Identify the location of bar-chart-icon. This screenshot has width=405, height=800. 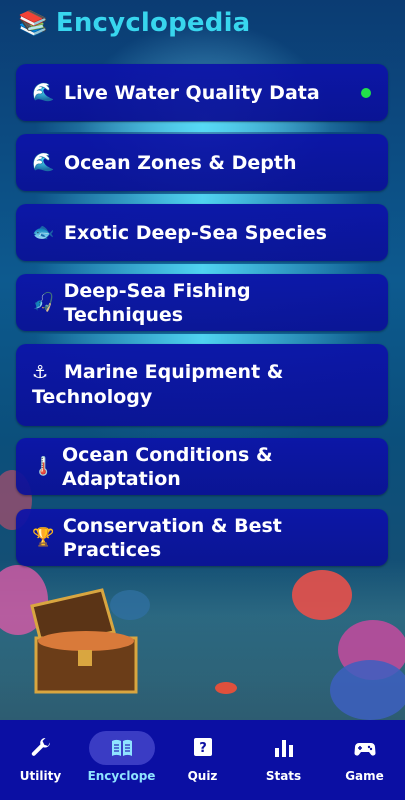
(283, 748).